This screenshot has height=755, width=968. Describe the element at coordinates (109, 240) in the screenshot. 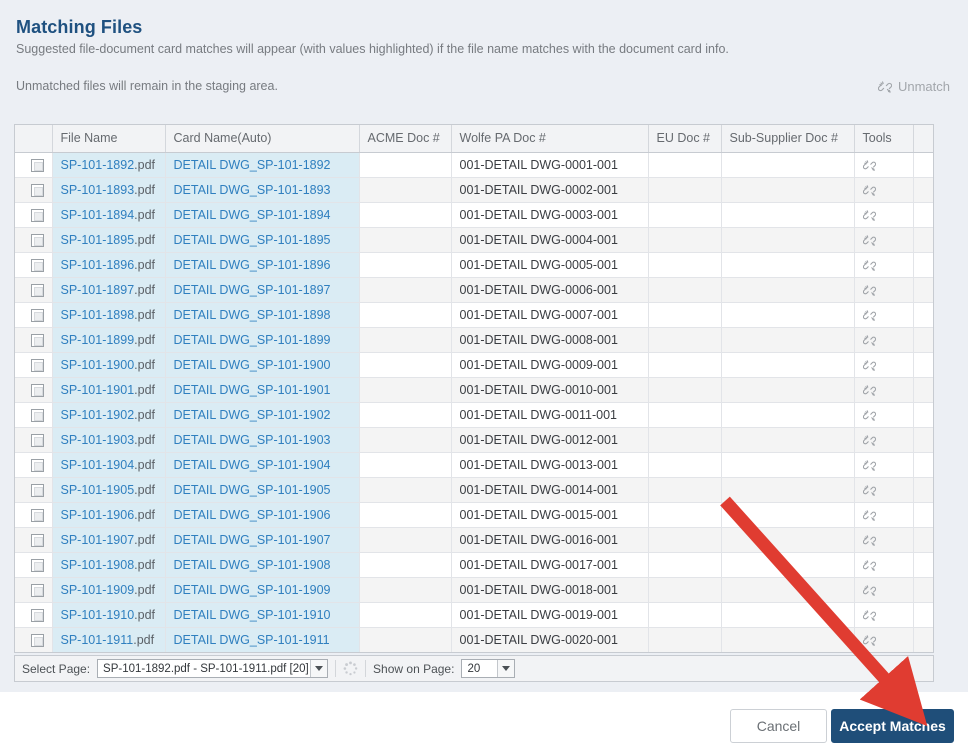

I see `cell-file-name: SP-101-1895.pdf` at that location.